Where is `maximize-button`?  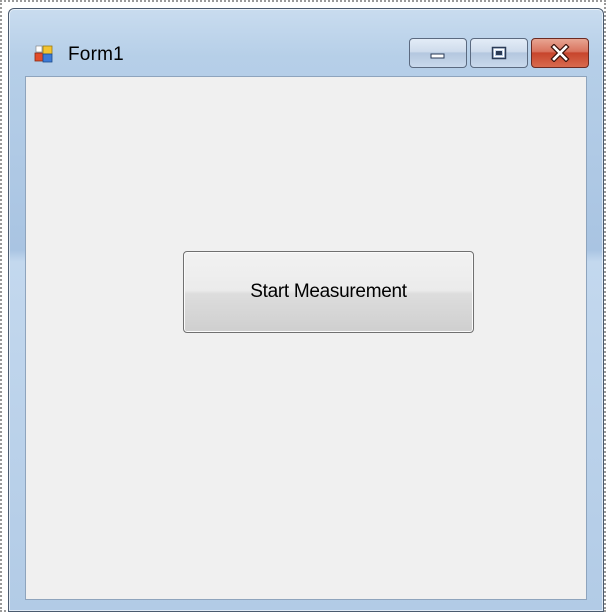 maximize-button is located at coordinates (499, 53).